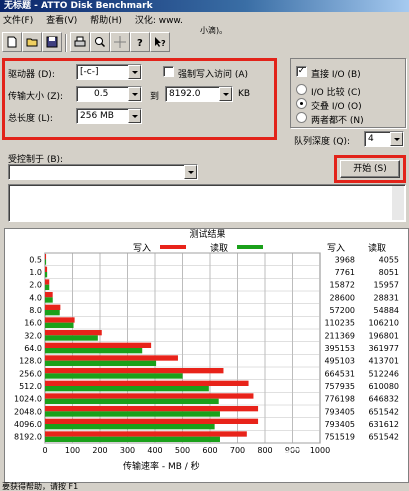  I want to click on drive-value: [-c-], so click(89, 72).